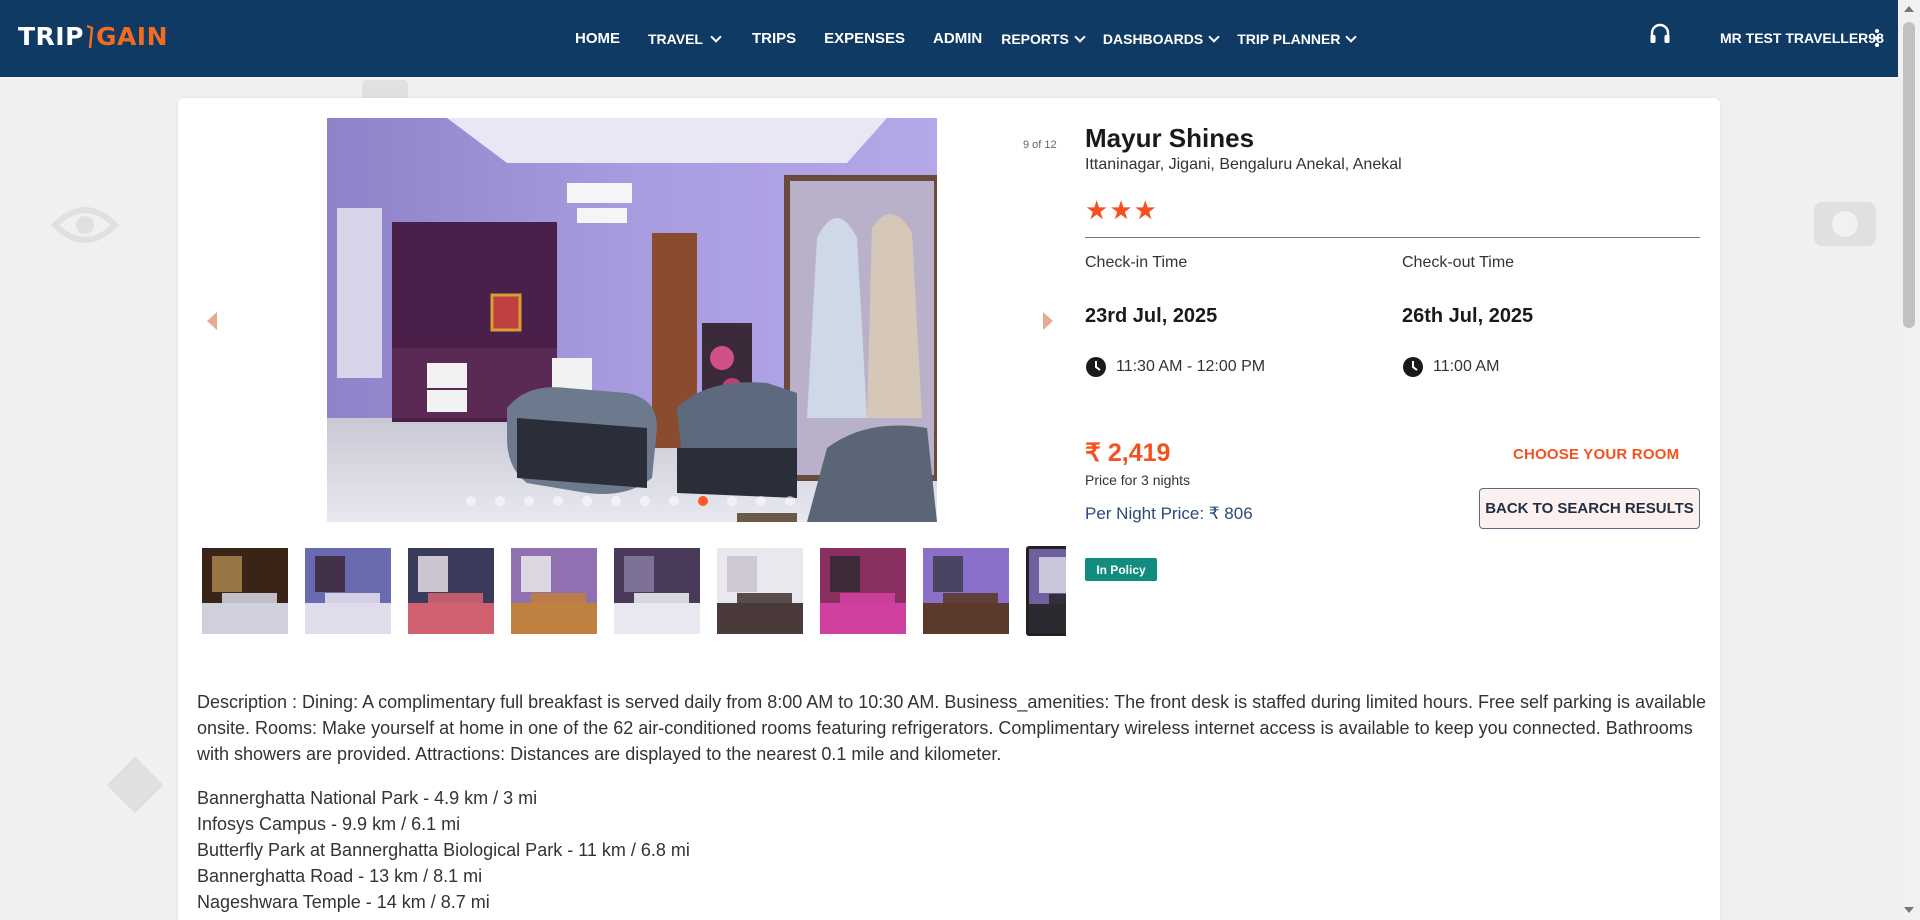 This screenshot has height=920, width=1920. Describe the element at coordinates (1048, 321) in the screenshot. I see `carousel-next-arrow-icon` at that location.